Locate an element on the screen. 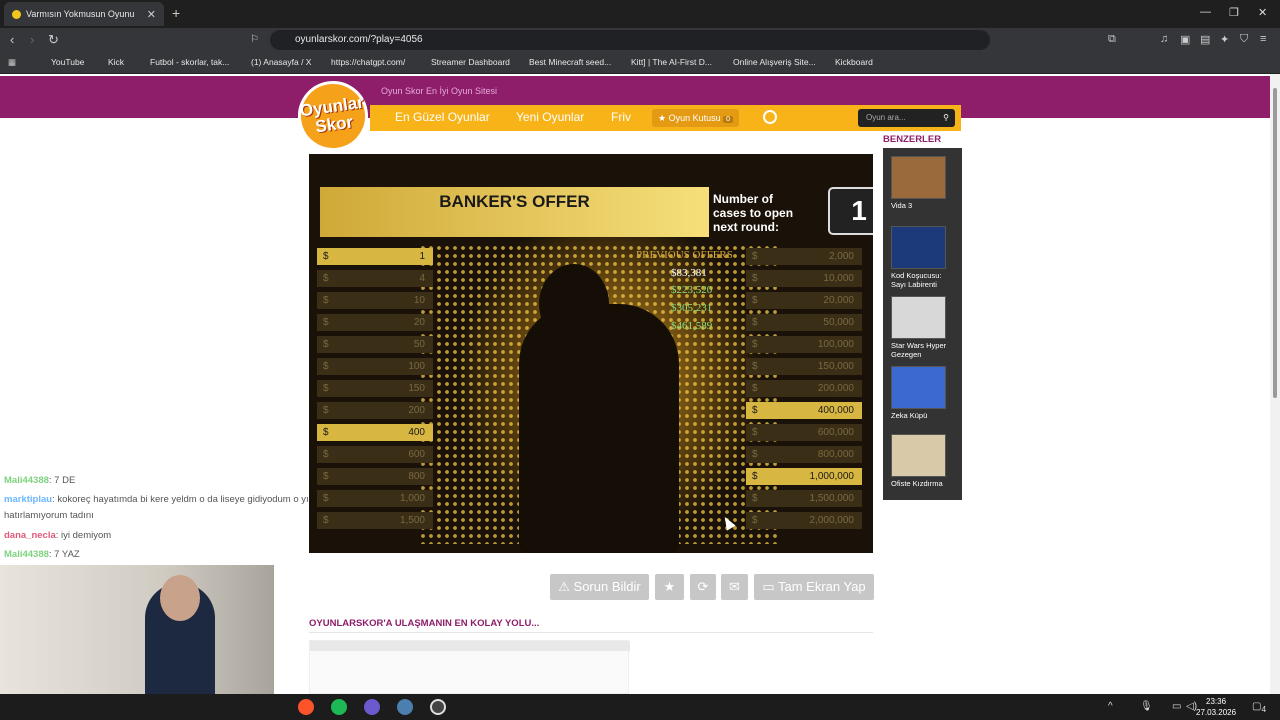 Image resolution: width=1280 pixels, height=720 pixels. bankers-offer-panel: BANKER'S OFFER is located at coordinates (514, 212).